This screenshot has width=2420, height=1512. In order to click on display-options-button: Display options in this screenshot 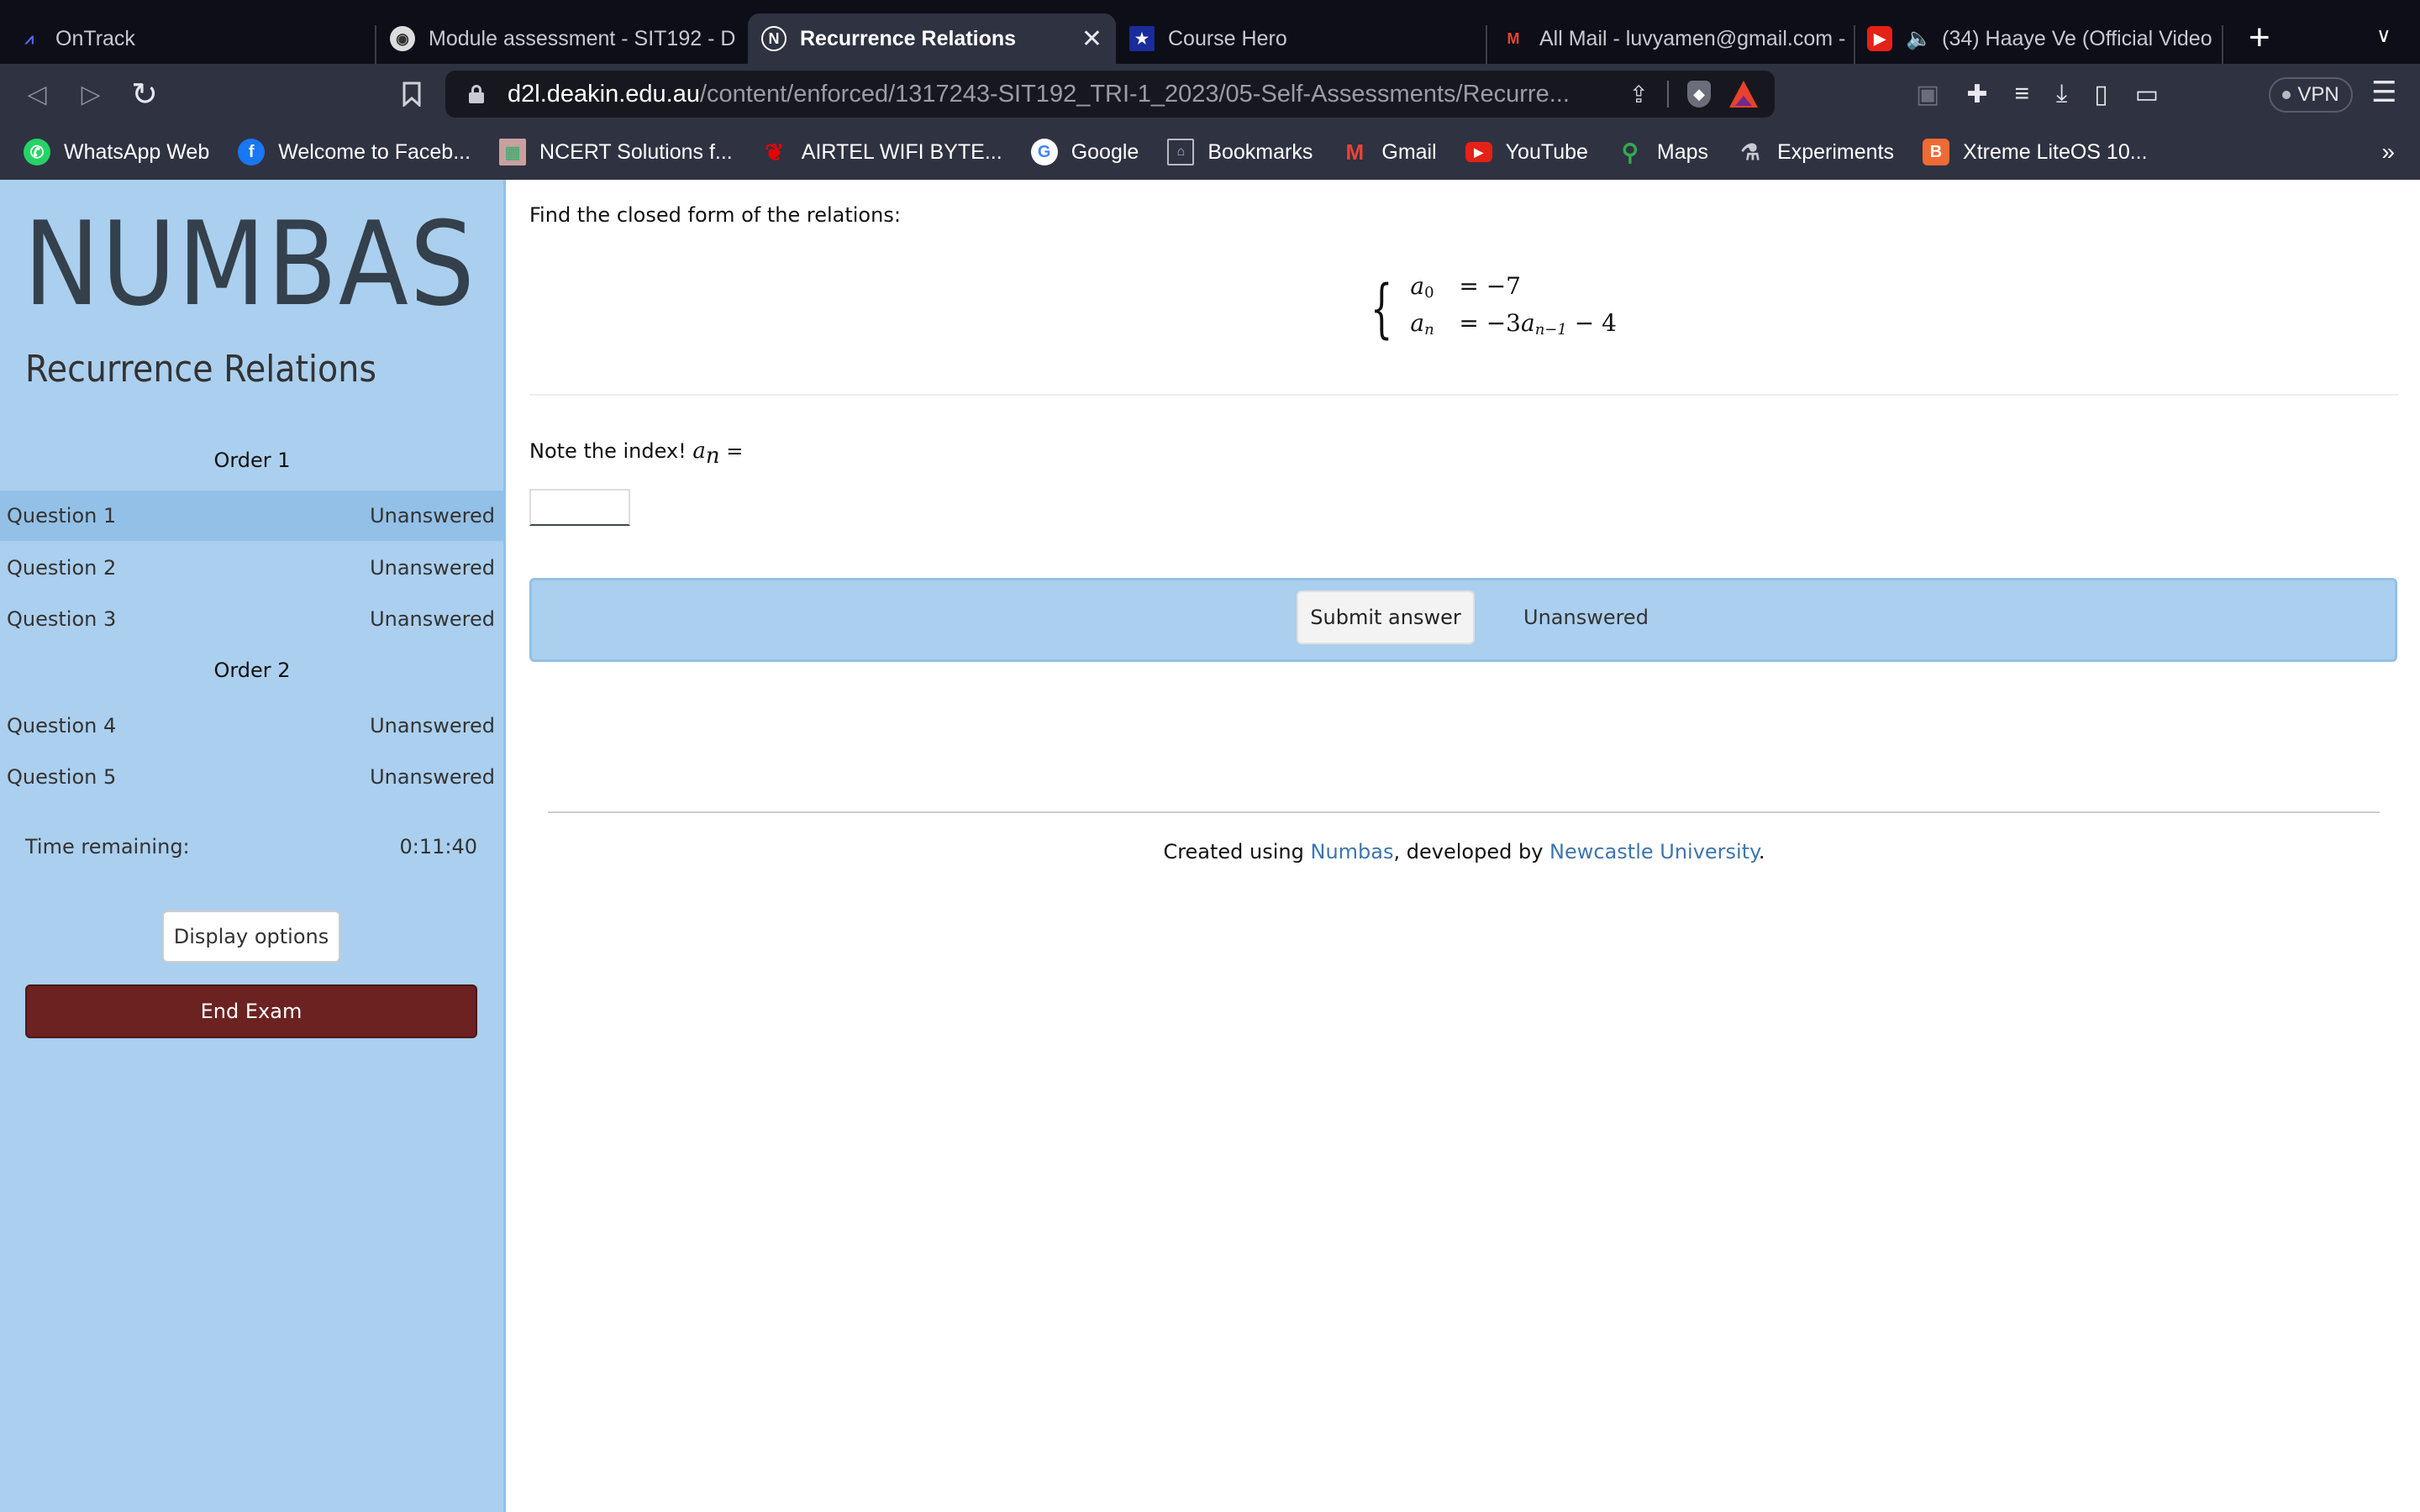, I will do `click(251, 937)`.